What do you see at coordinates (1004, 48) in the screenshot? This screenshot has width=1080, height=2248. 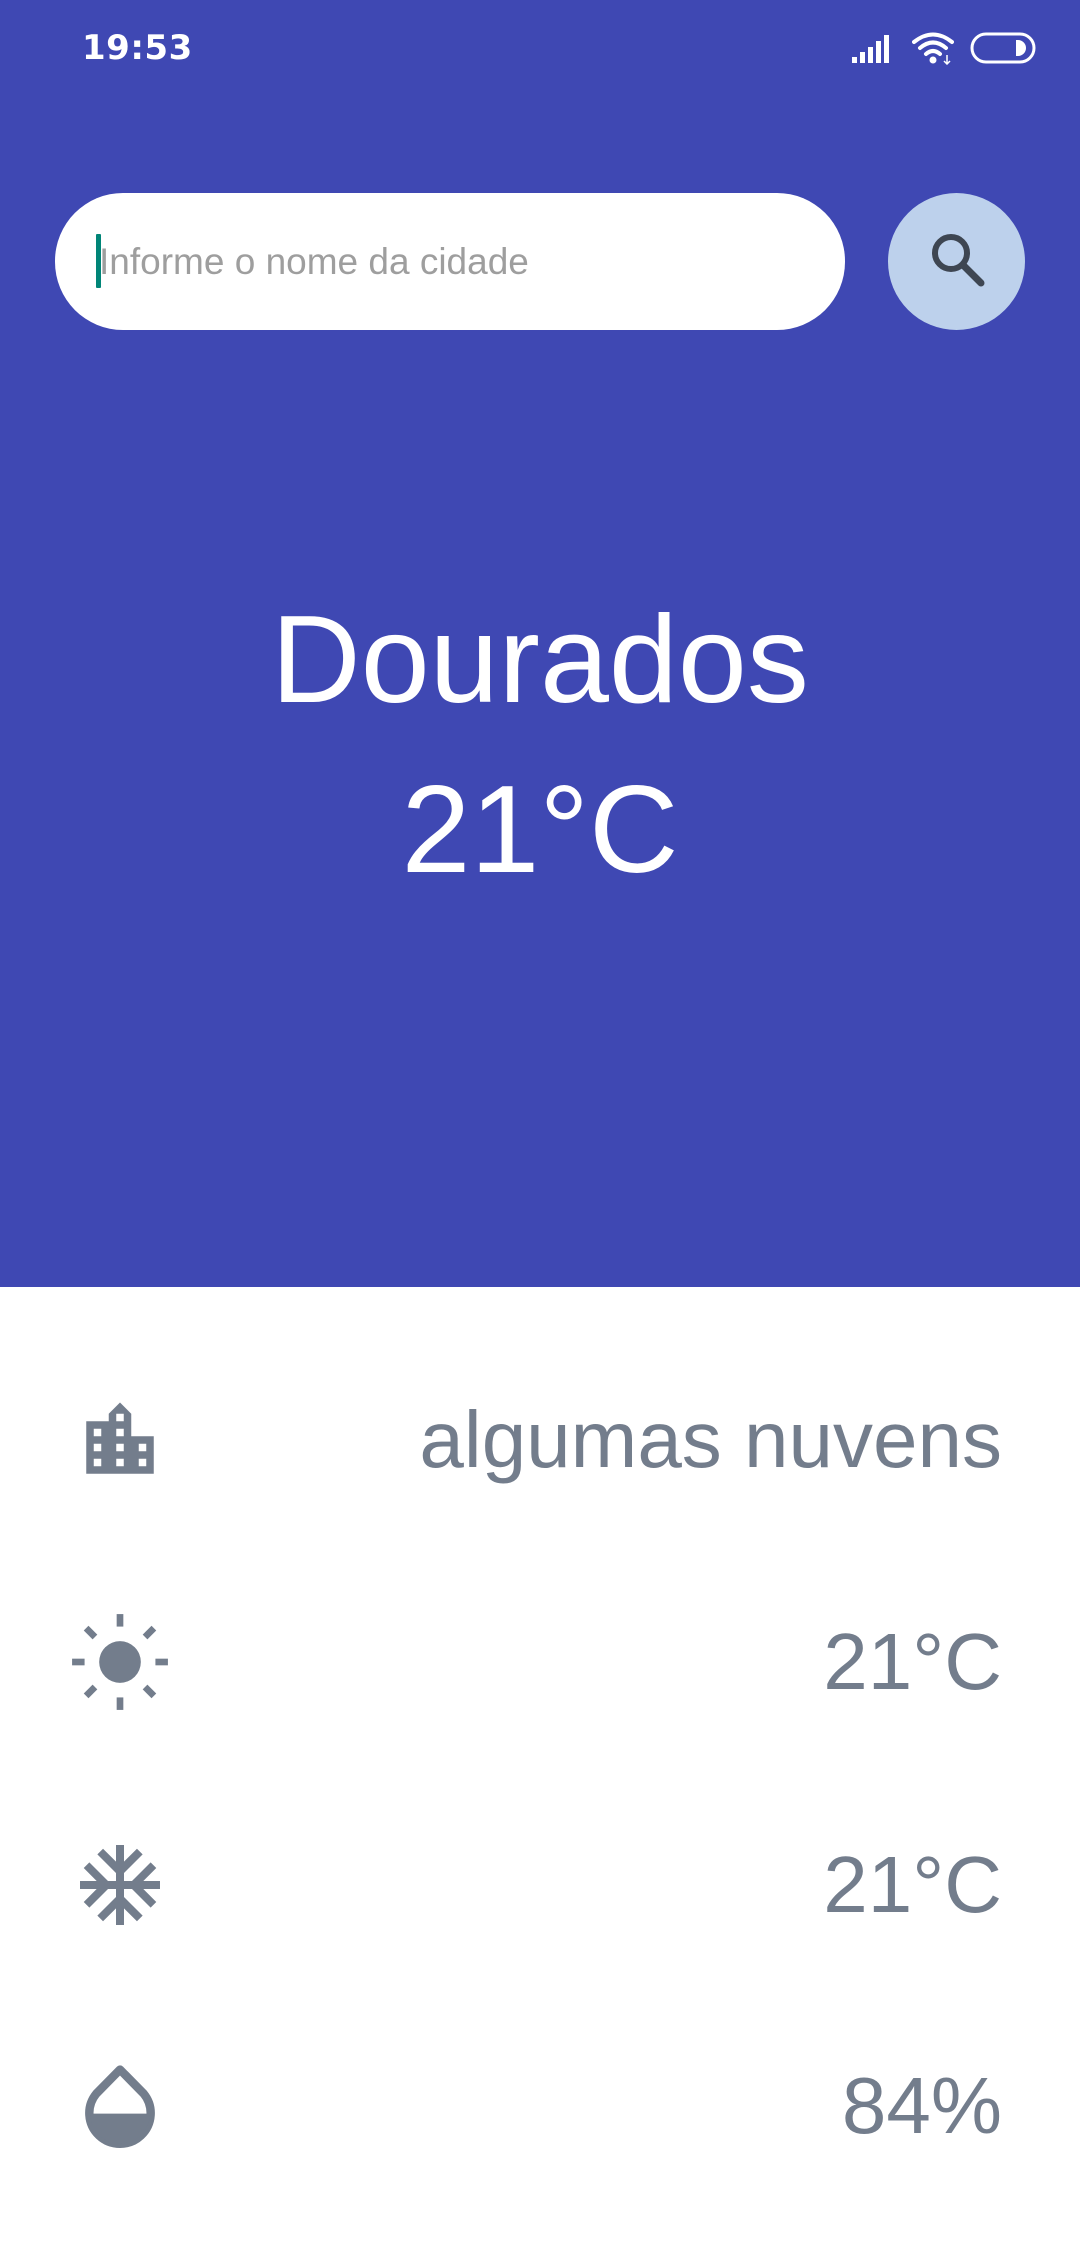 I see `battery-icon` at bounding box center [1004, 48].